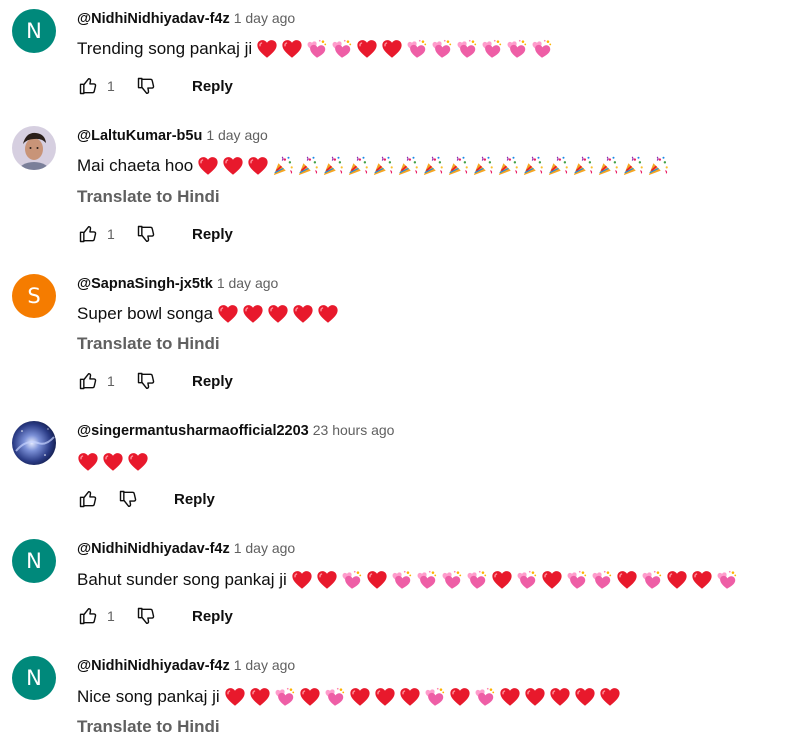 The height and width of the screenshot is (745, 791). I want to click on comment-time: 23 hours ago, so click(354, 430).